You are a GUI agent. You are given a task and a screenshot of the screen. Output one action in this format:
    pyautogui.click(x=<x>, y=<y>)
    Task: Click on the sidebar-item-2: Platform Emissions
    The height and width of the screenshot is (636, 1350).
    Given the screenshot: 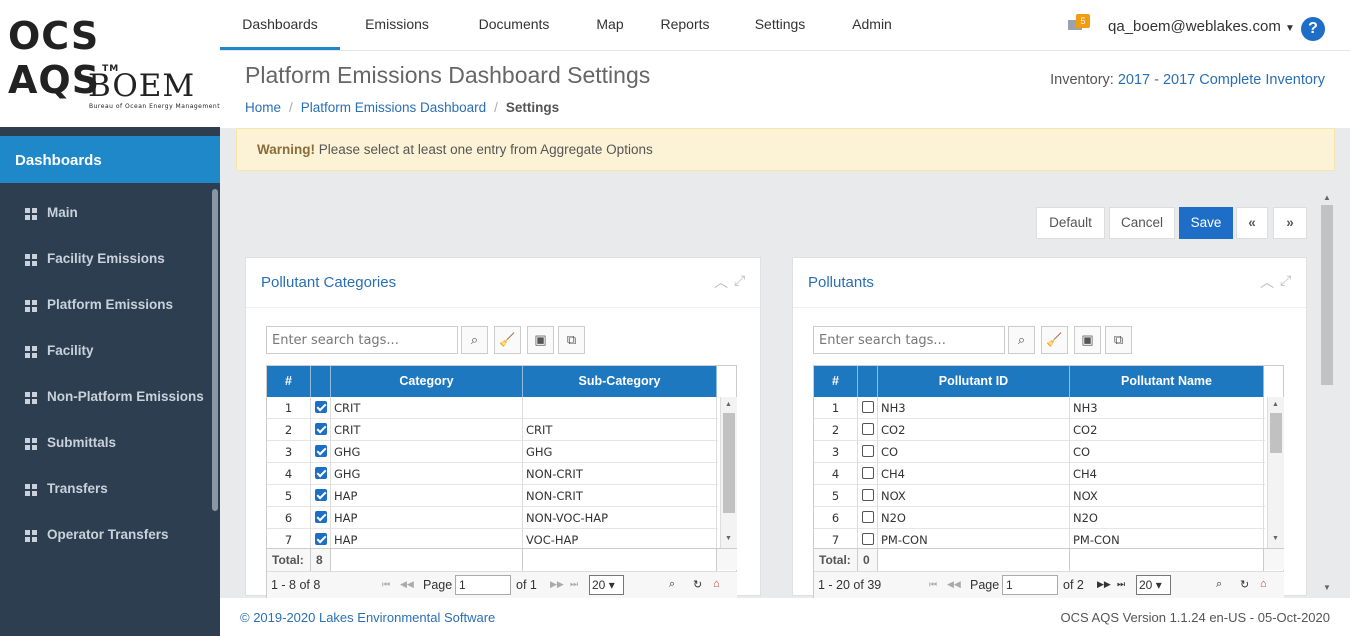 What is the action you would take?
    pyautogui.click(x=105, y=306)
    